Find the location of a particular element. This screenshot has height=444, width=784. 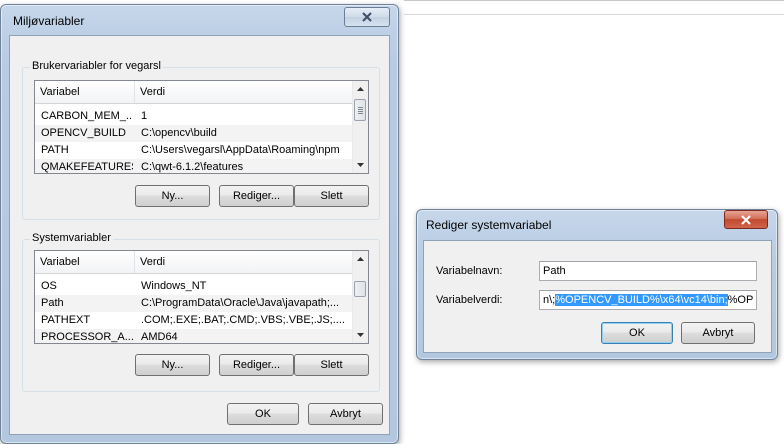

dialog-title: Rediger systemvariabel is located at coordinates (489, 225).